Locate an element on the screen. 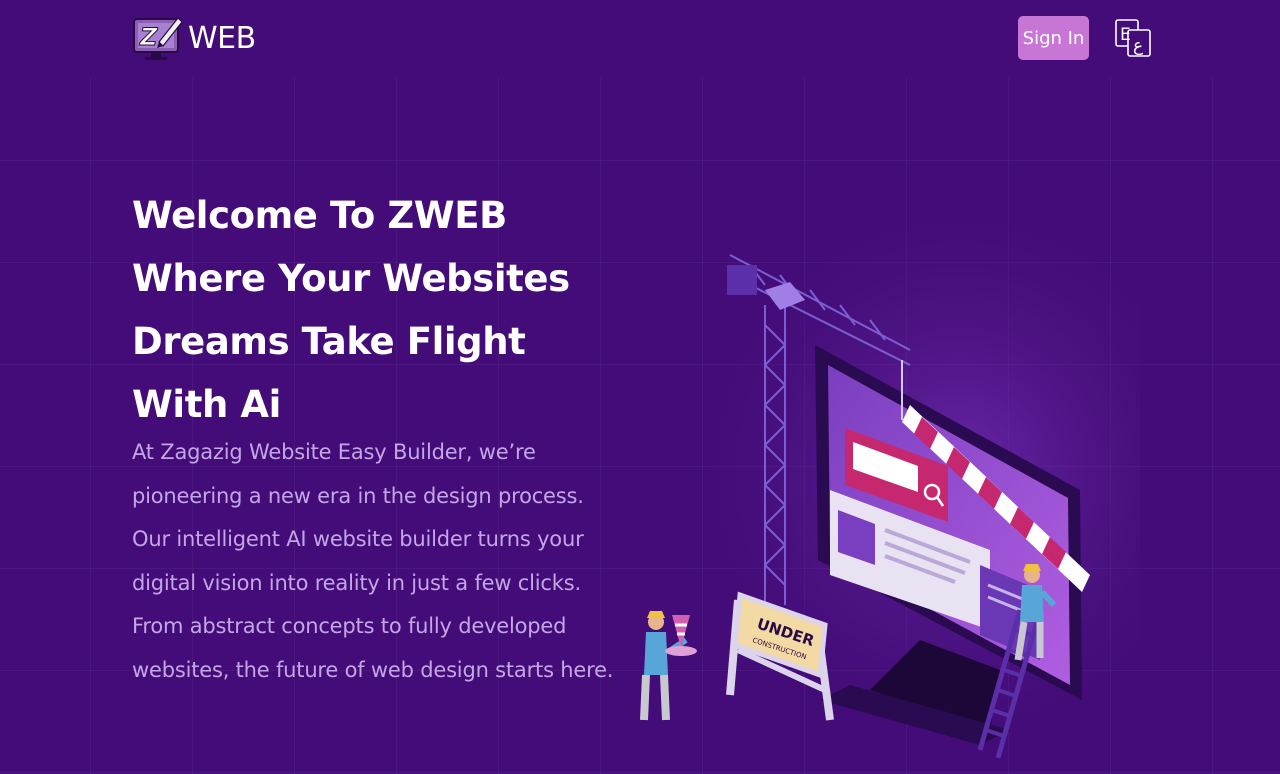 Image resolution: width=1280 pixels, height=774 pixels. translate-icon: E ع is located at coordinates (1133, 38).